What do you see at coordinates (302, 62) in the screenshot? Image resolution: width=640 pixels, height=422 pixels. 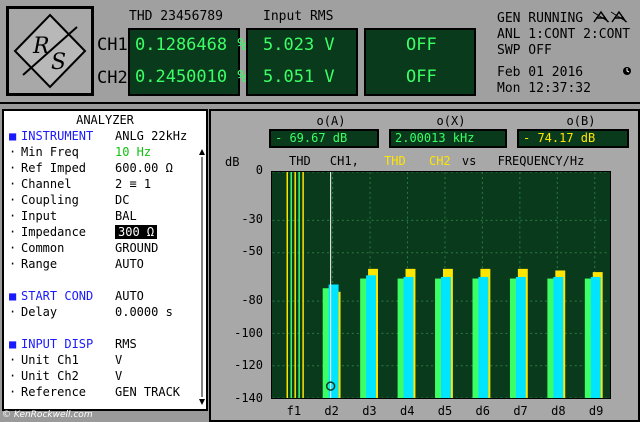 I see `rms-readout: 5.023 V 5.051 V` at bounding box center [302, 62].